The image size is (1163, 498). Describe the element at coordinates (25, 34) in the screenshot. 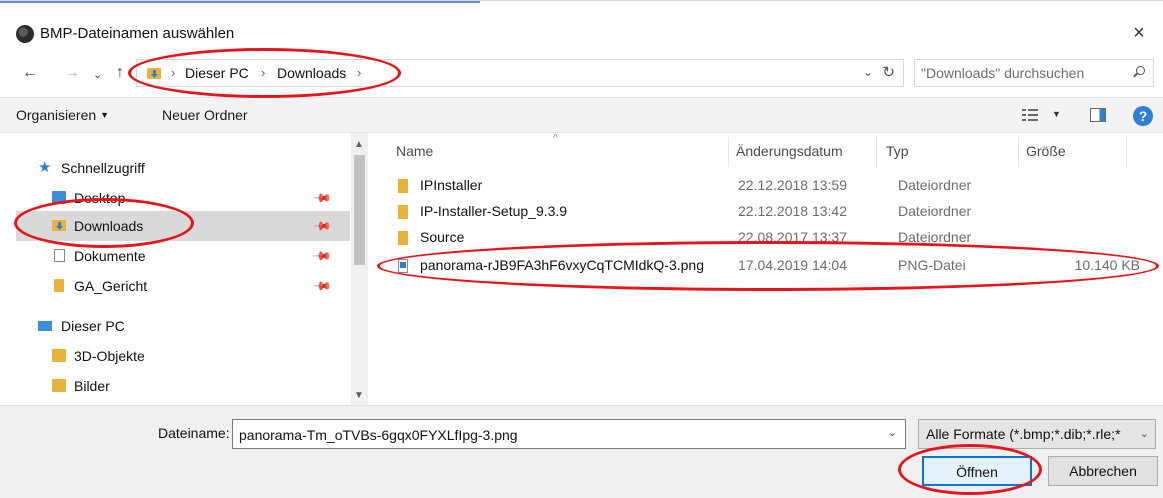

I see `app-icon` at that location.